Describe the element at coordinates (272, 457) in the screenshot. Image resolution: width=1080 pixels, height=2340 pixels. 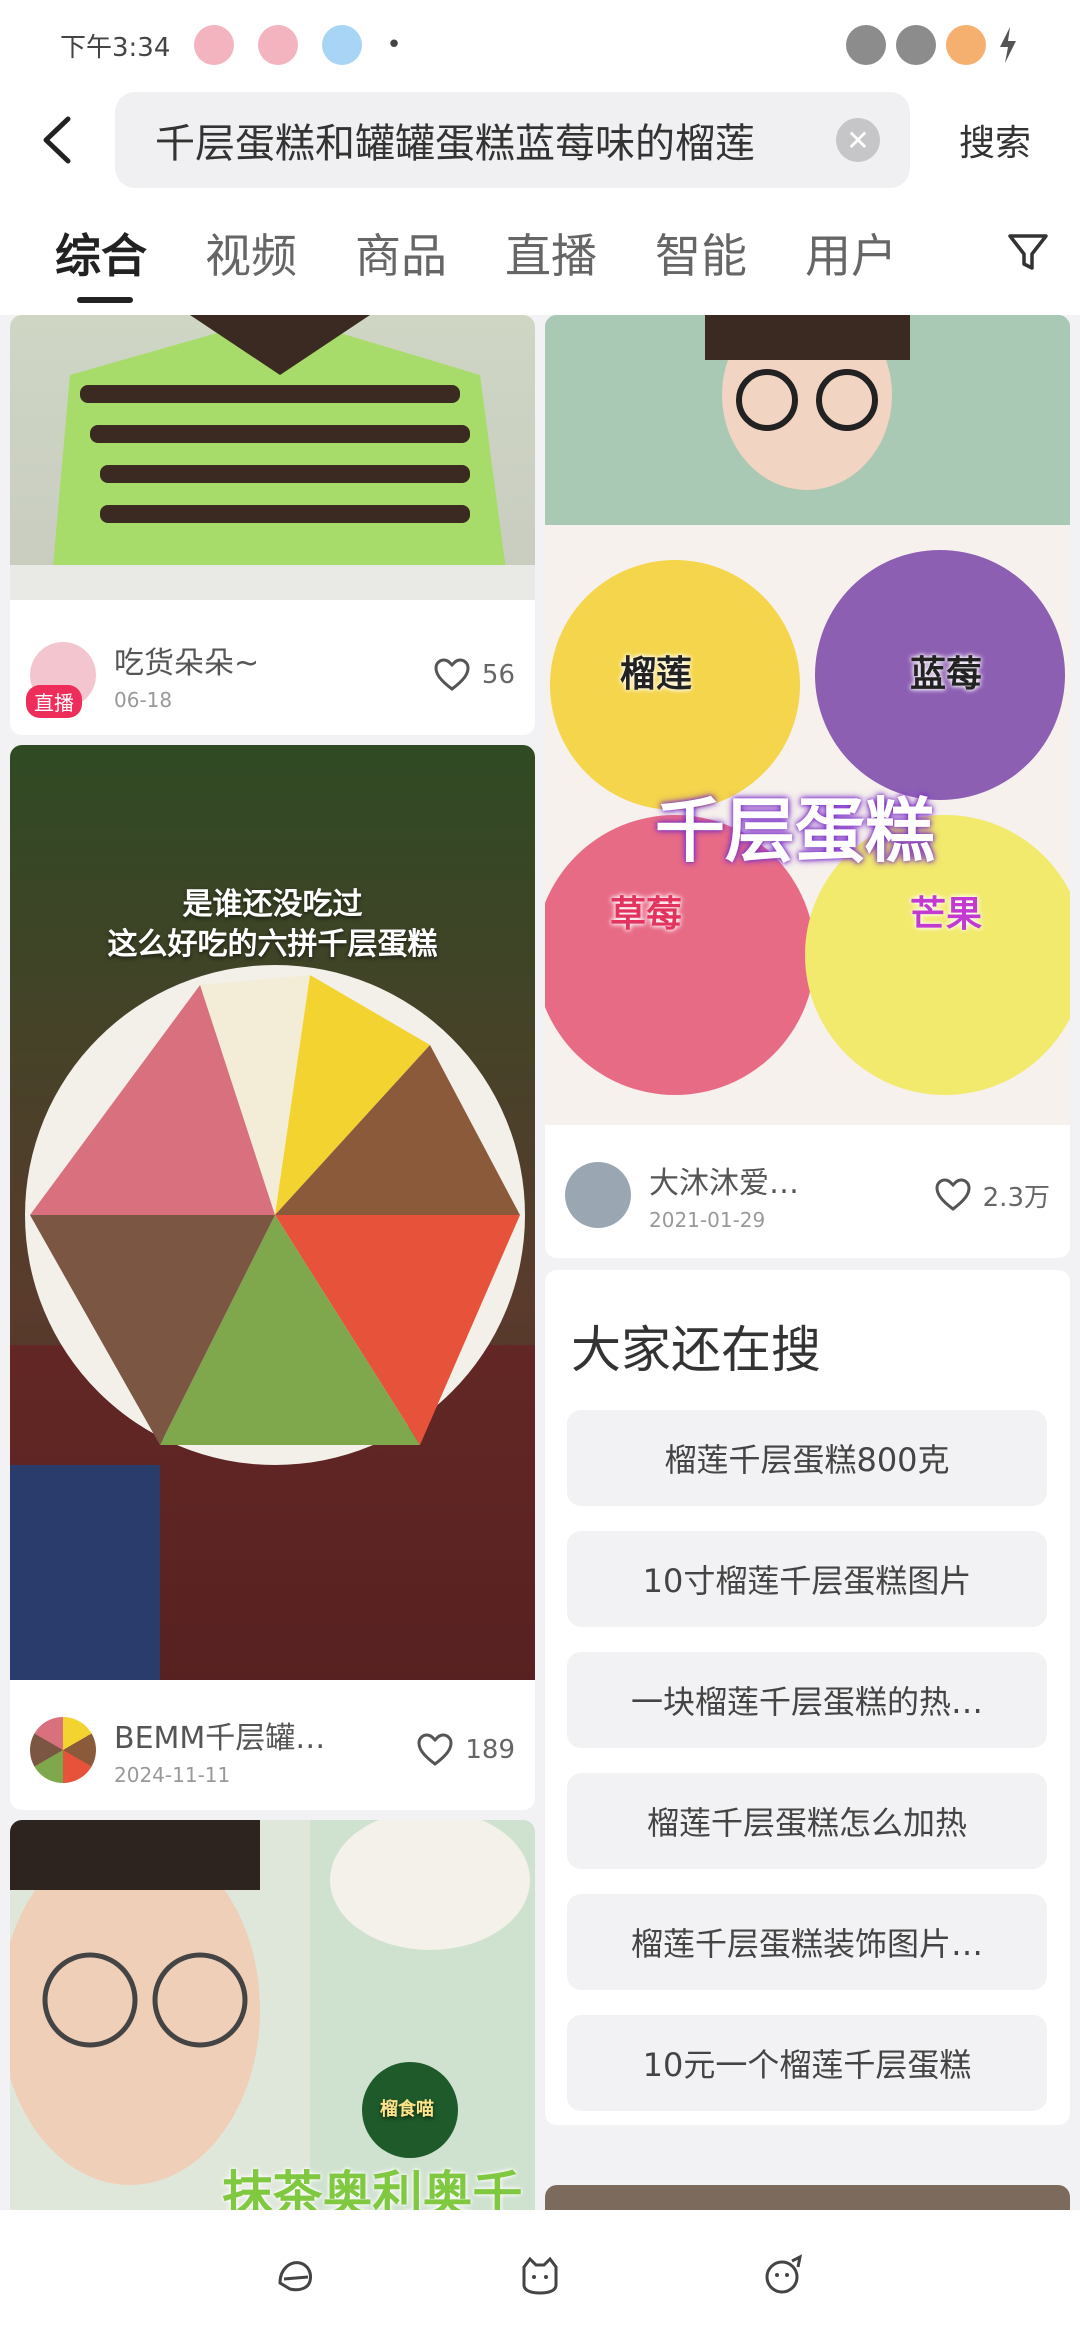
I see `card-image` at that location.